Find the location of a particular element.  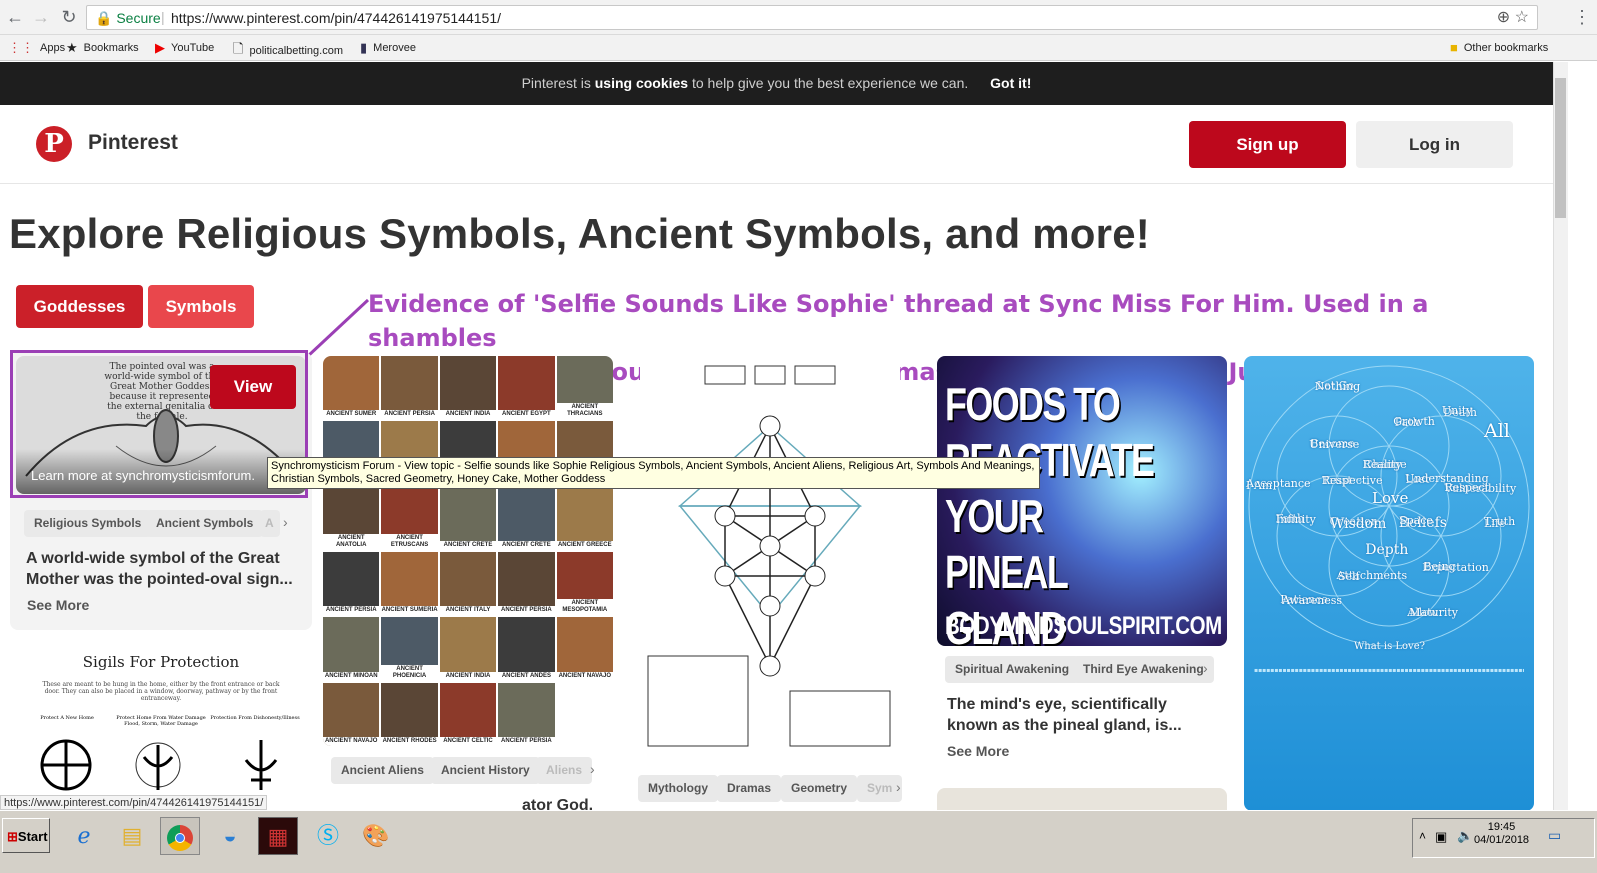

internet-explorer-icon: ℯ is located at coordinates (84, 836).